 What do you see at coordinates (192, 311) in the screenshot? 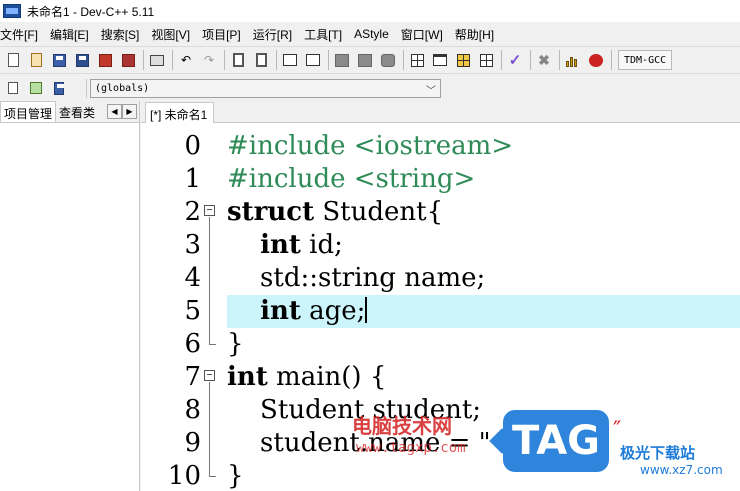
I see `line-number: 5` at bounding box center [192, 311].